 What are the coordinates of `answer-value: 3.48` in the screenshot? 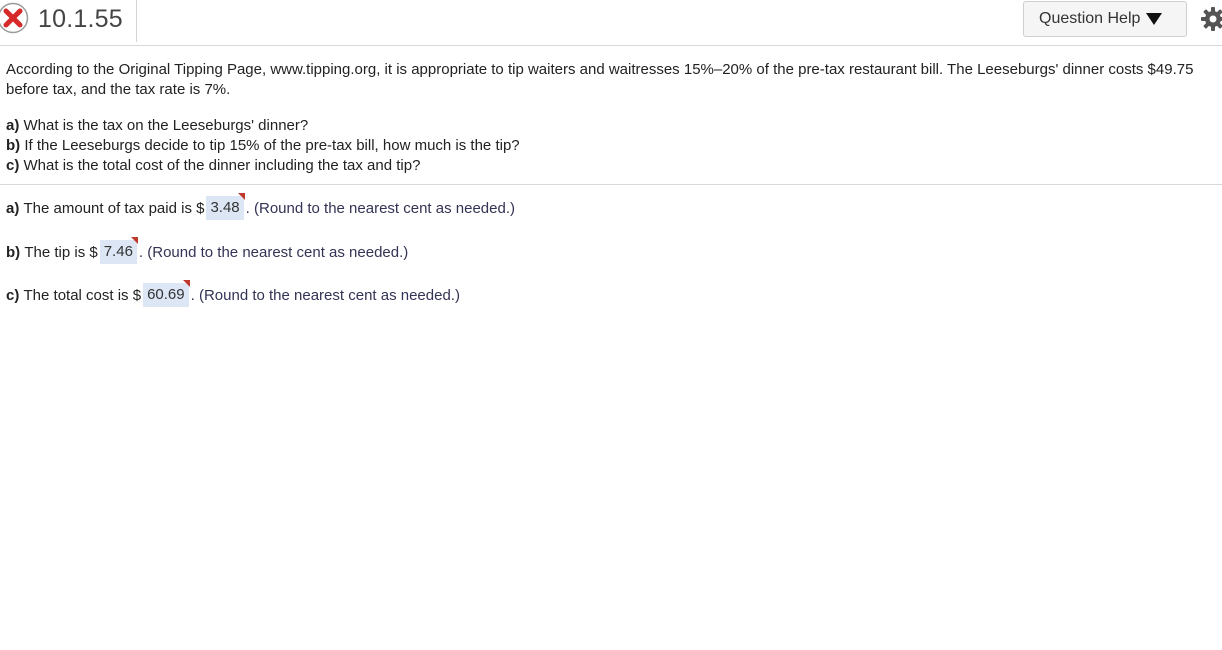 It's located at (225, 207).